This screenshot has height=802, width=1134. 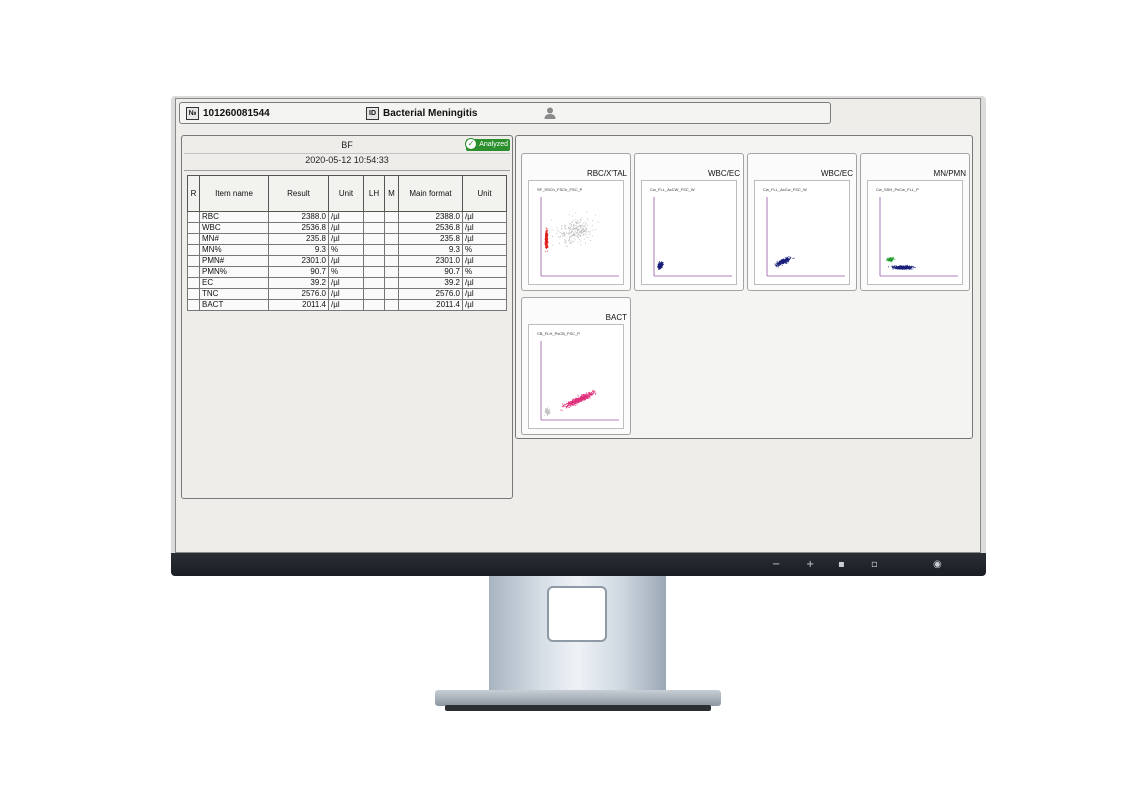 I want to click on scattergram-axis-label: Cw_FLL_AxCW_FSC_W, so click(x=672, y=189).